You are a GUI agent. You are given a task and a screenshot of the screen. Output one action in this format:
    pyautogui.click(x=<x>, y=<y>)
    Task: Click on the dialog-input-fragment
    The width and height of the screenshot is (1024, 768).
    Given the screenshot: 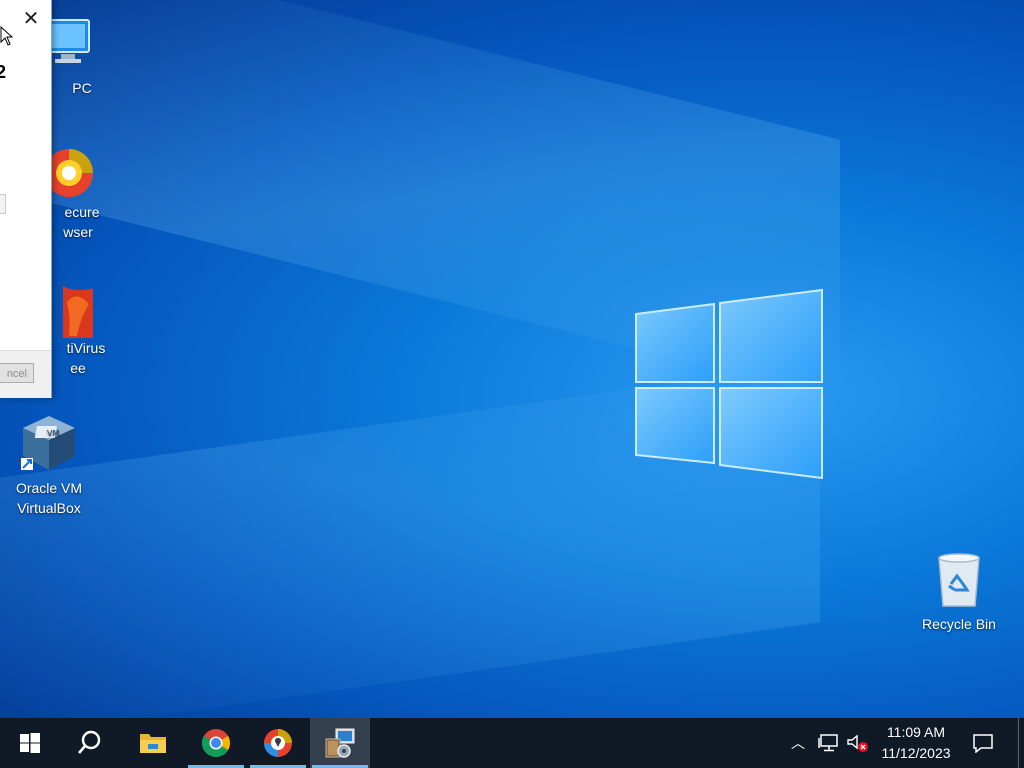 What is the action you would take?
    pyautogui.click(x=3, y=204)
    